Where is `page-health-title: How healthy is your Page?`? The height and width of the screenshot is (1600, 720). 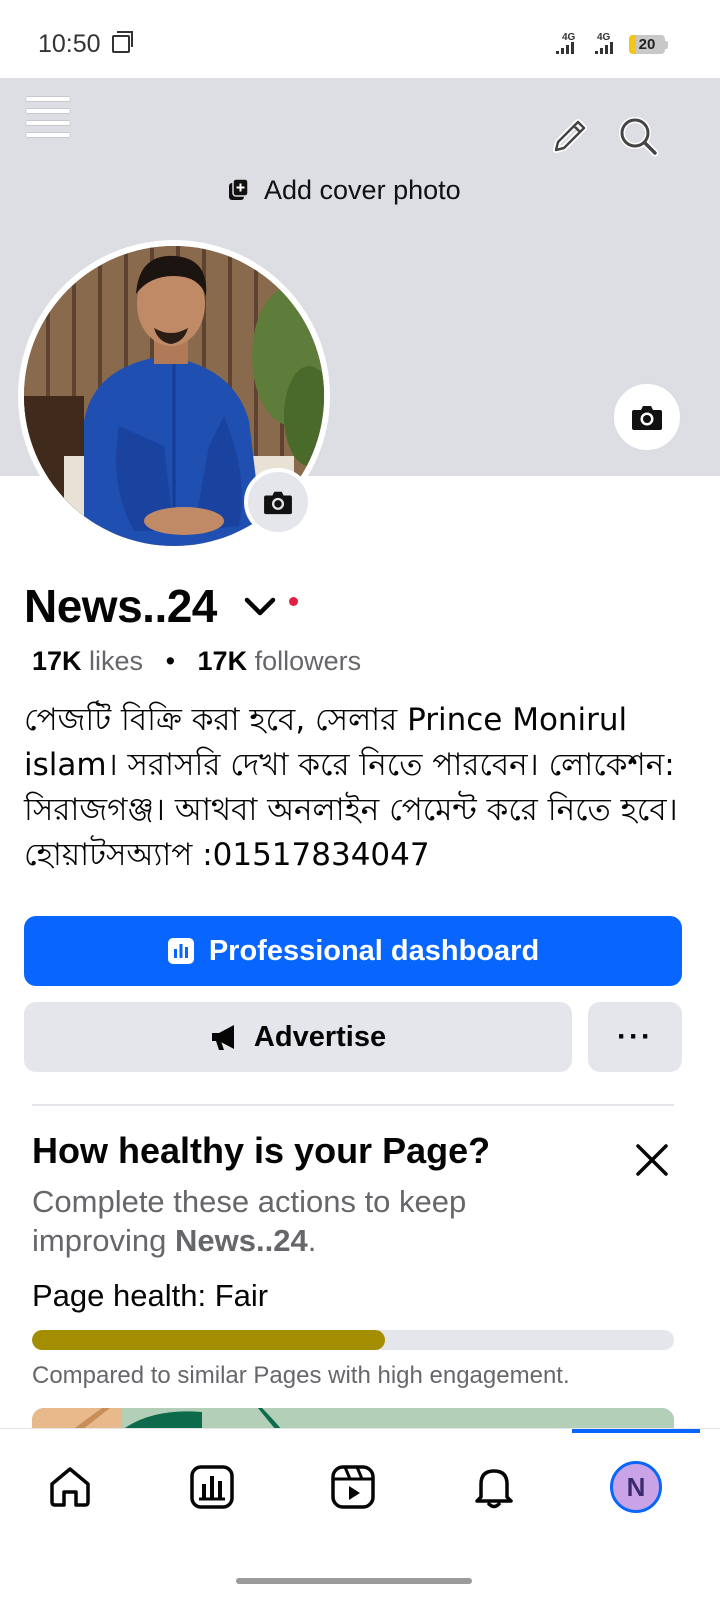
page-health-title: How healthy is your Page? is located at coordinates (261, 1150).